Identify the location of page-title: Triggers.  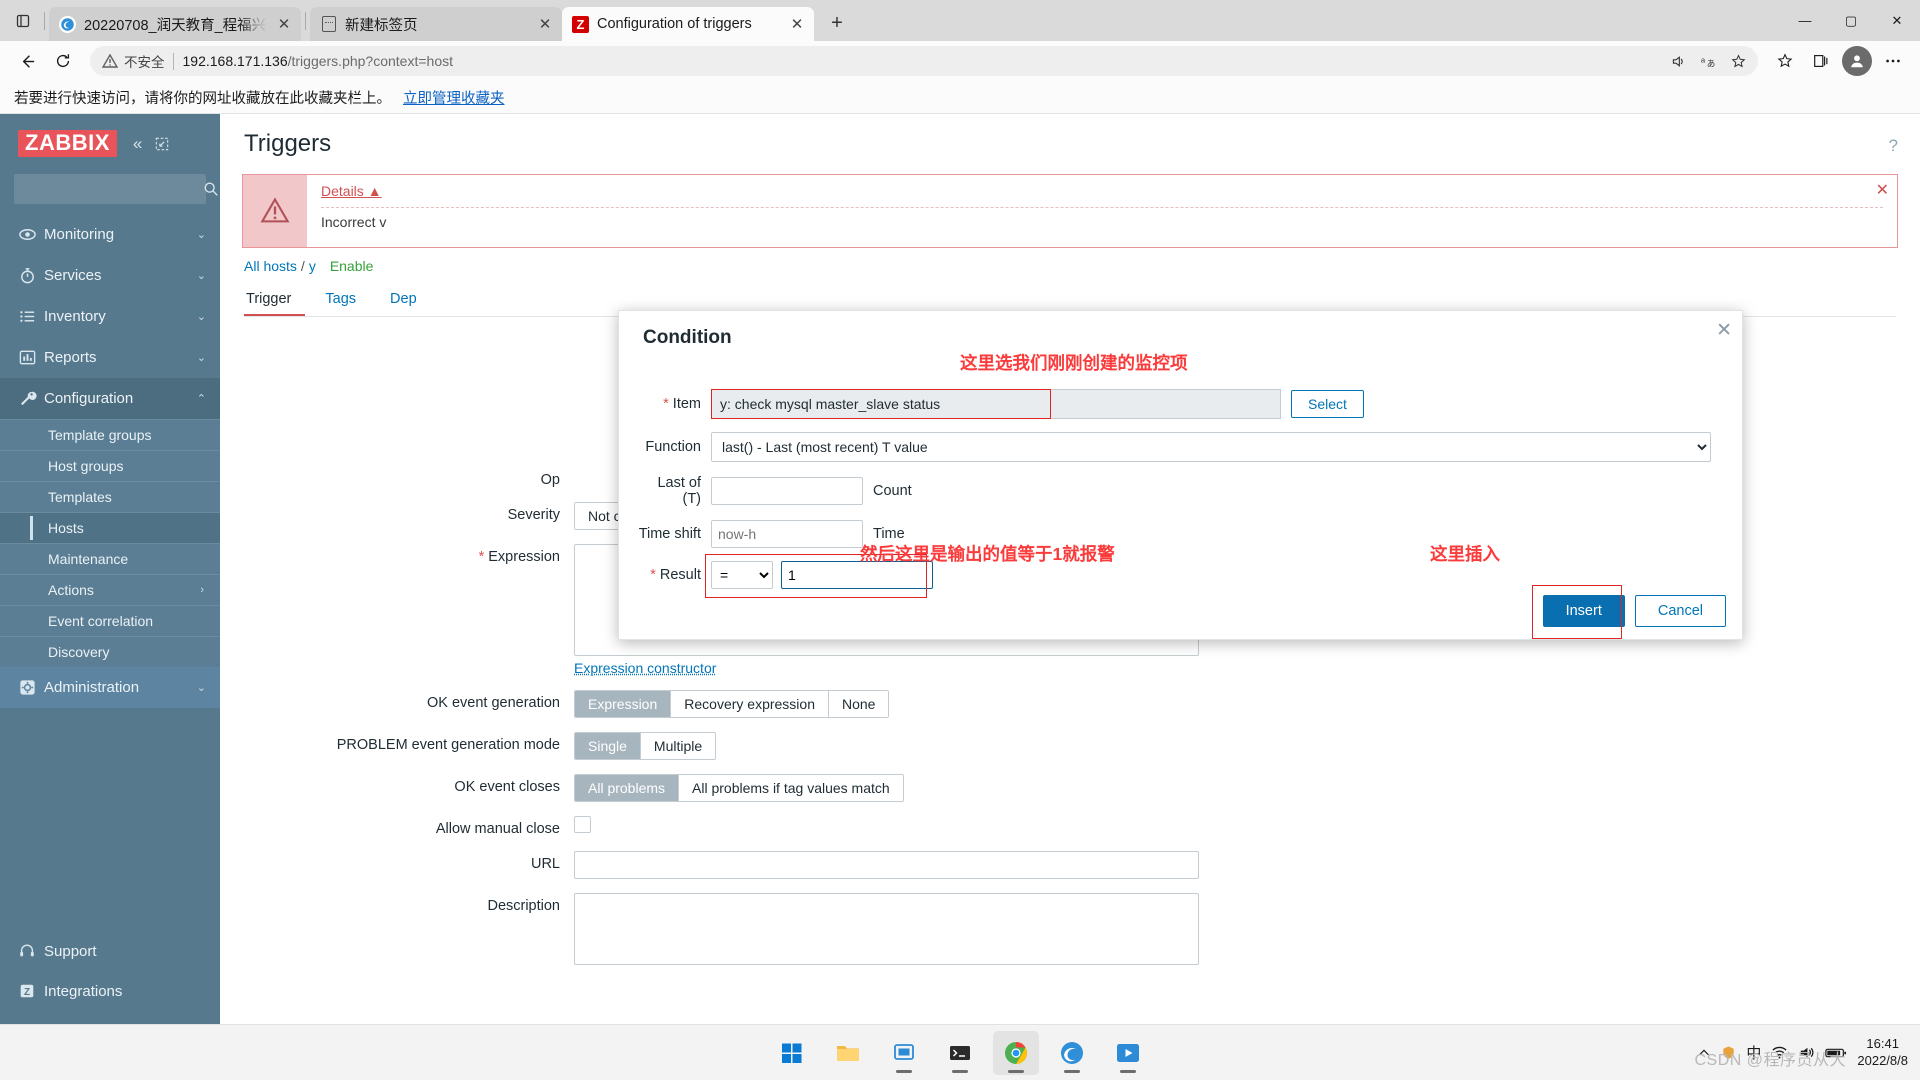
(288, 143).